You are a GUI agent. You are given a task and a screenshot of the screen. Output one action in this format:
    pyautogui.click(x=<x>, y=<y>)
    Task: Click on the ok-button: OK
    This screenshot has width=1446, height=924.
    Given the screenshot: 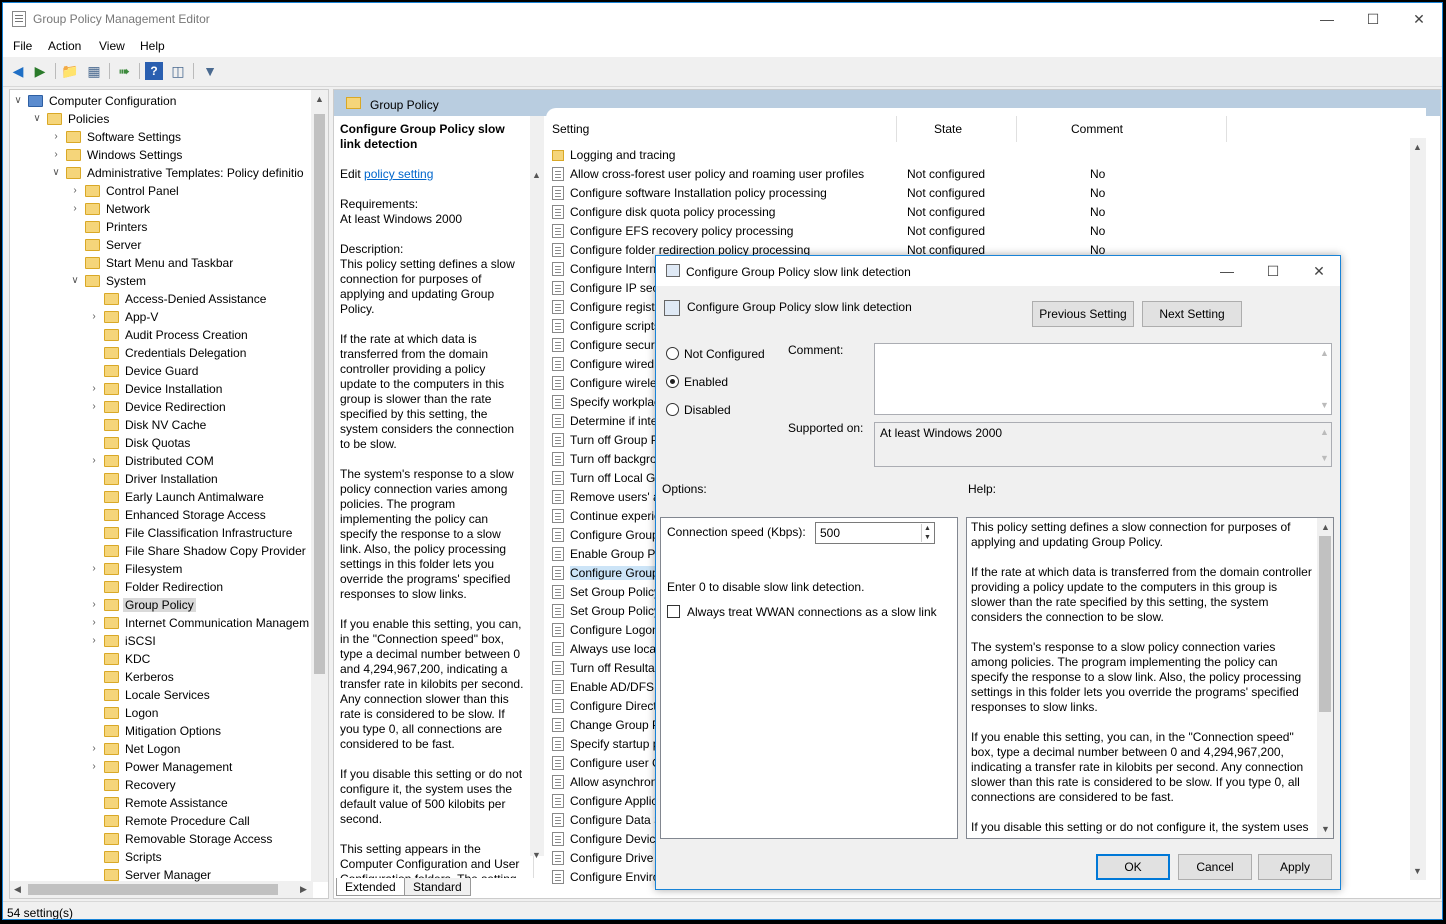 What is the action you would take?
    pyautogui.click(x=1133, y=867)
    